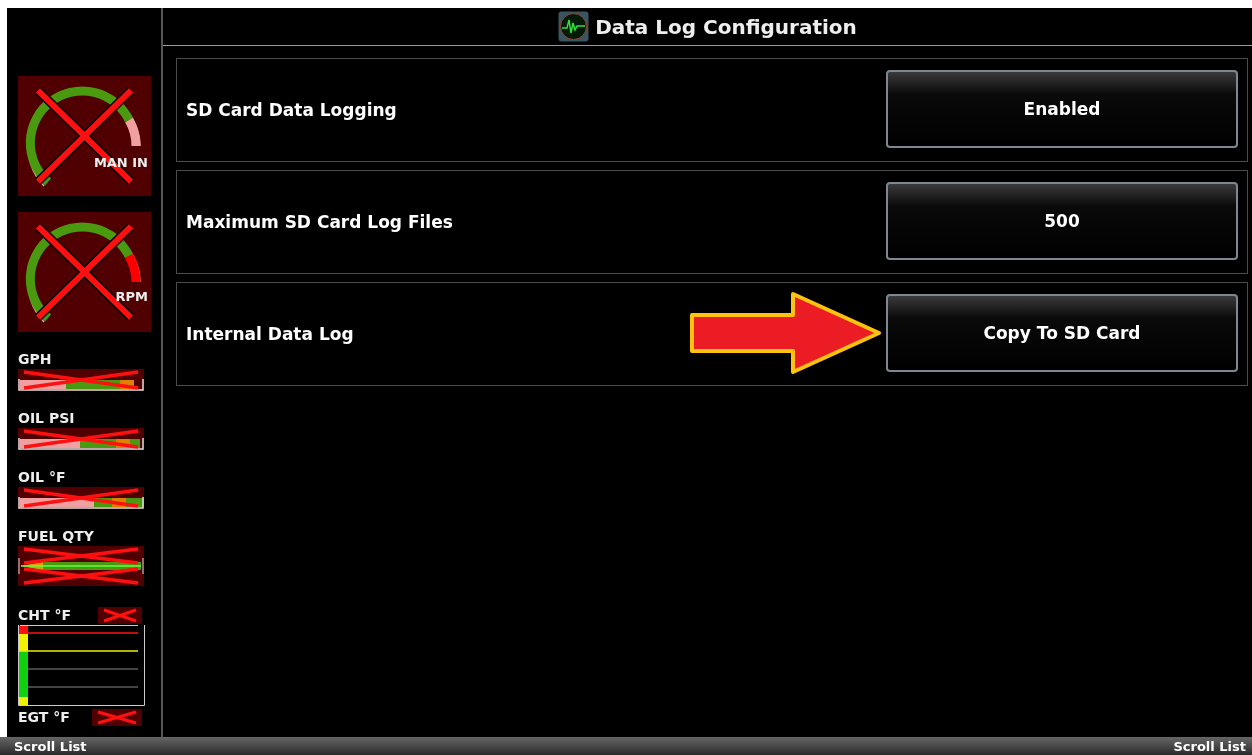  Describe the element at coordinates (1062, 108) in the screenshot. I see `setting-value-button: Enabled` at that location.